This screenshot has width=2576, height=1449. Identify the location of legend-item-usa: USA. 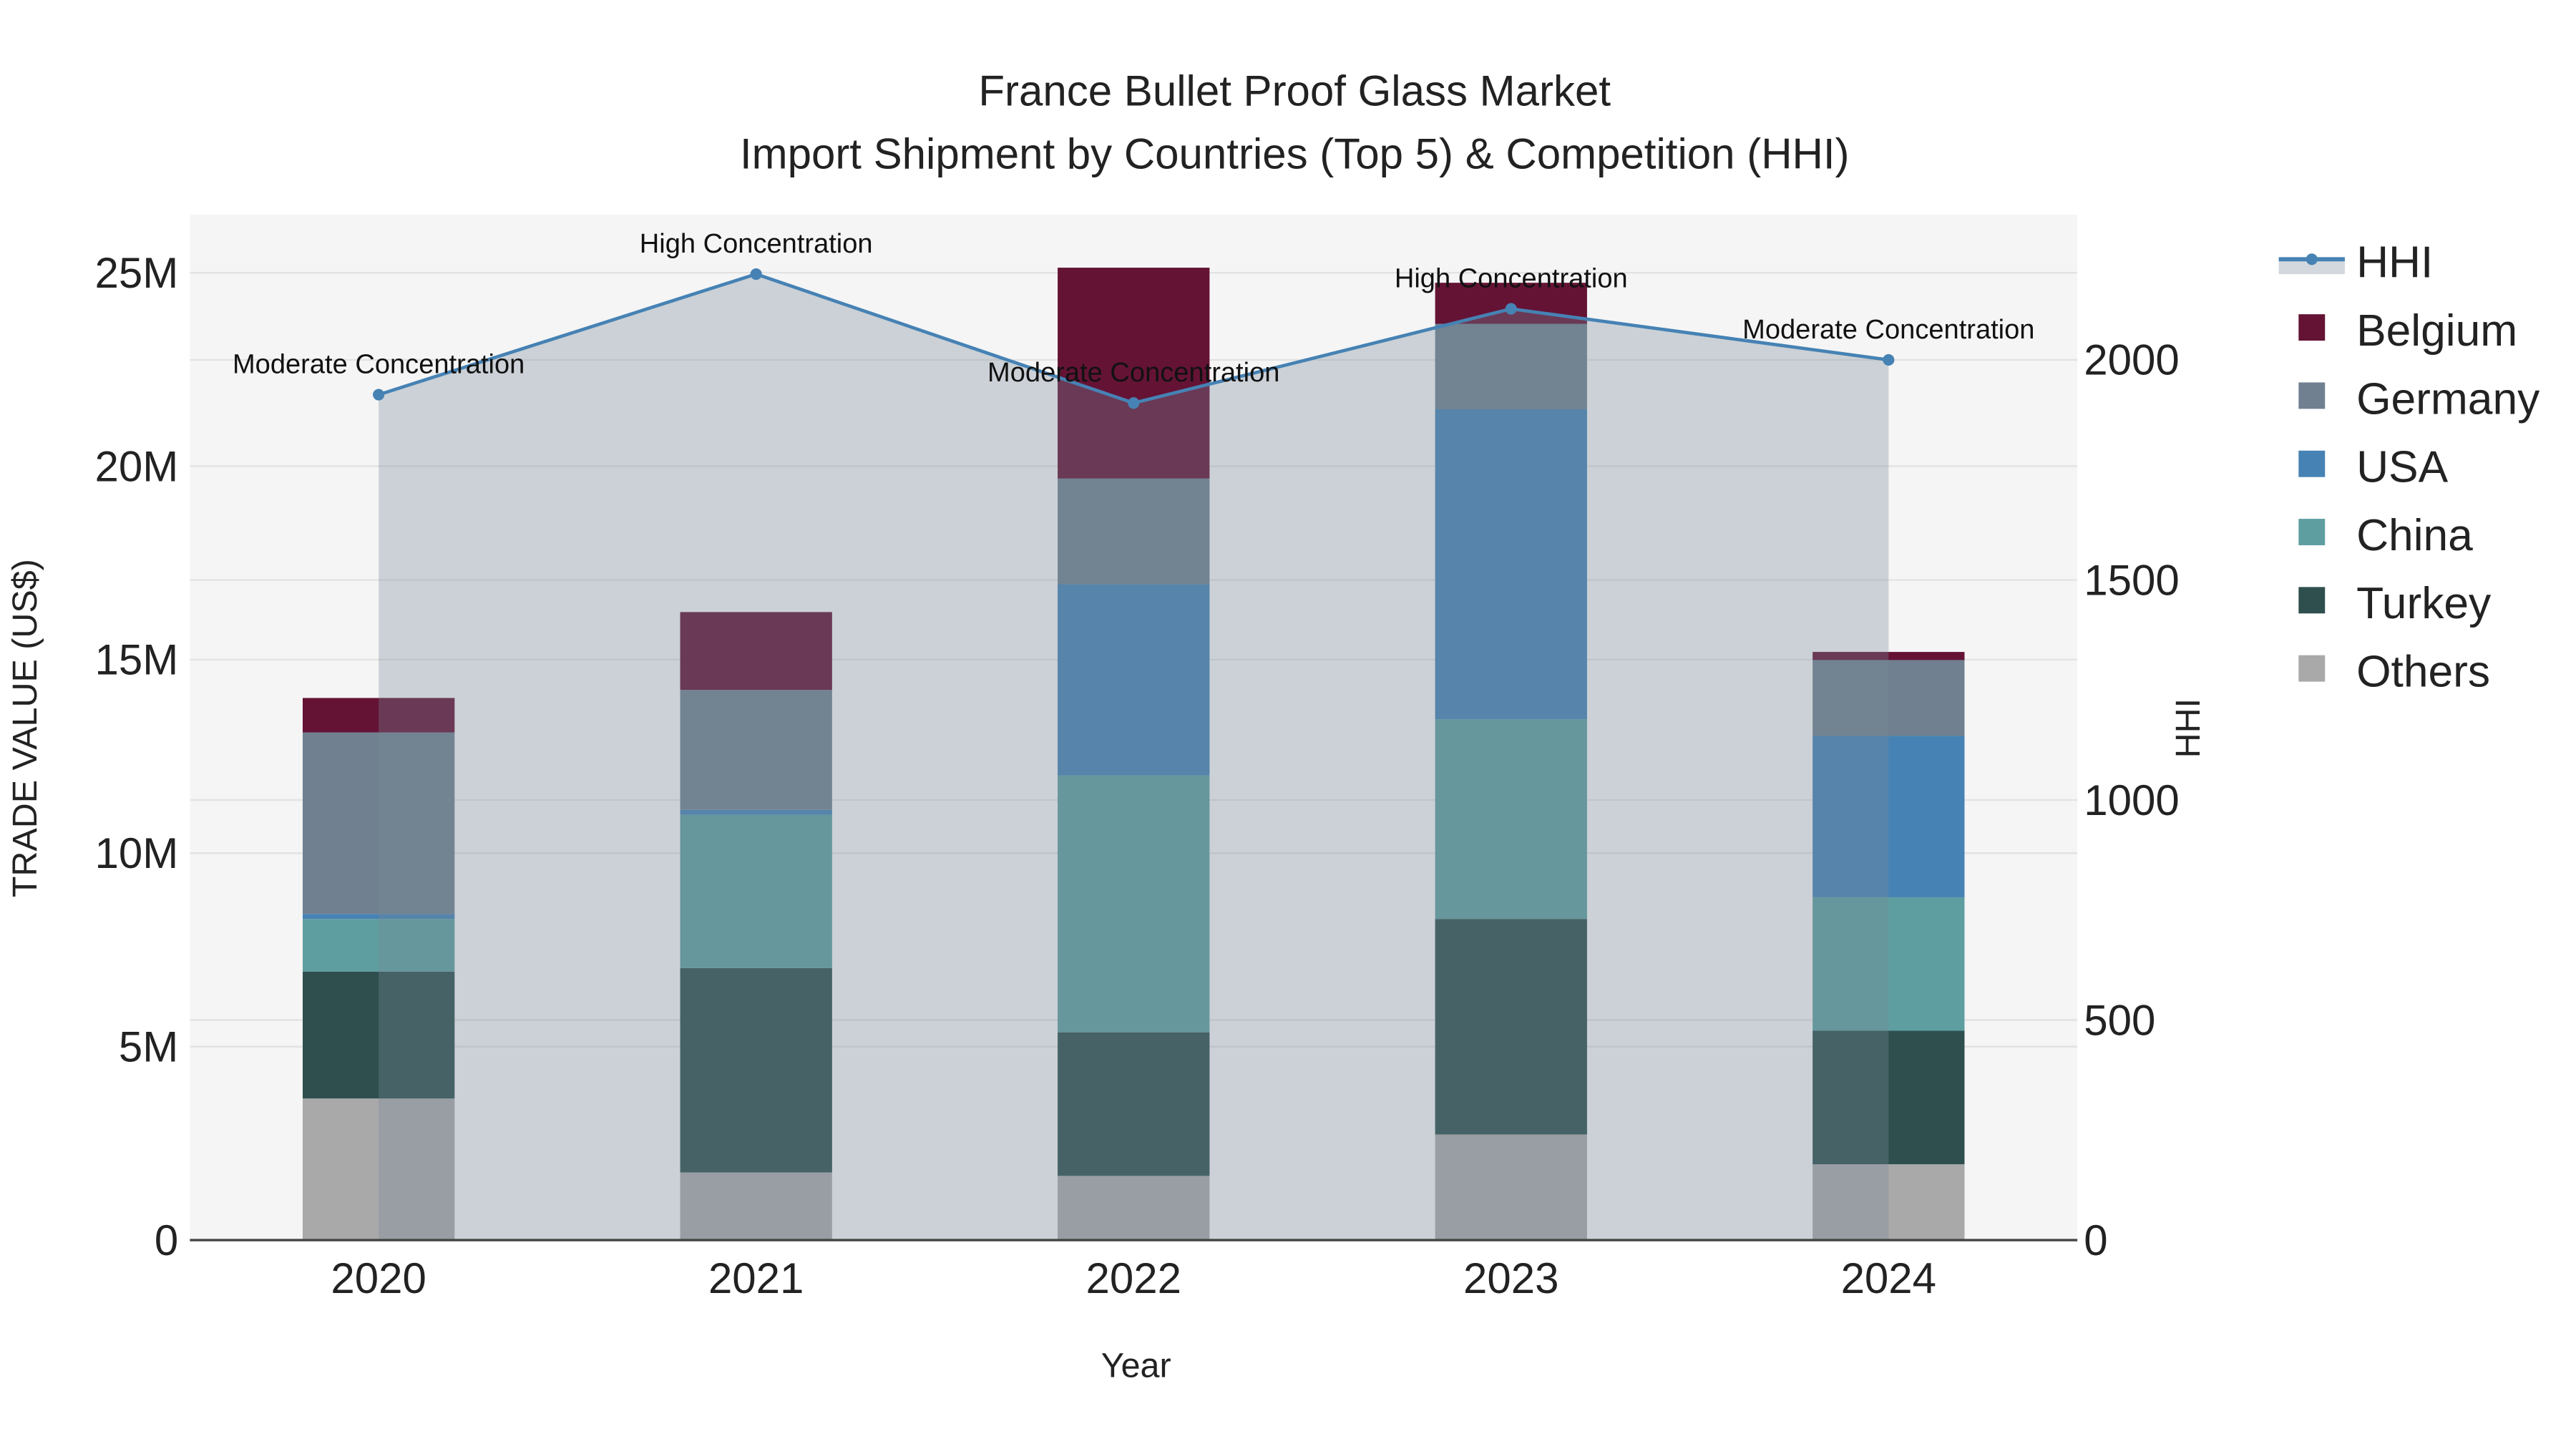
(2402, 467).